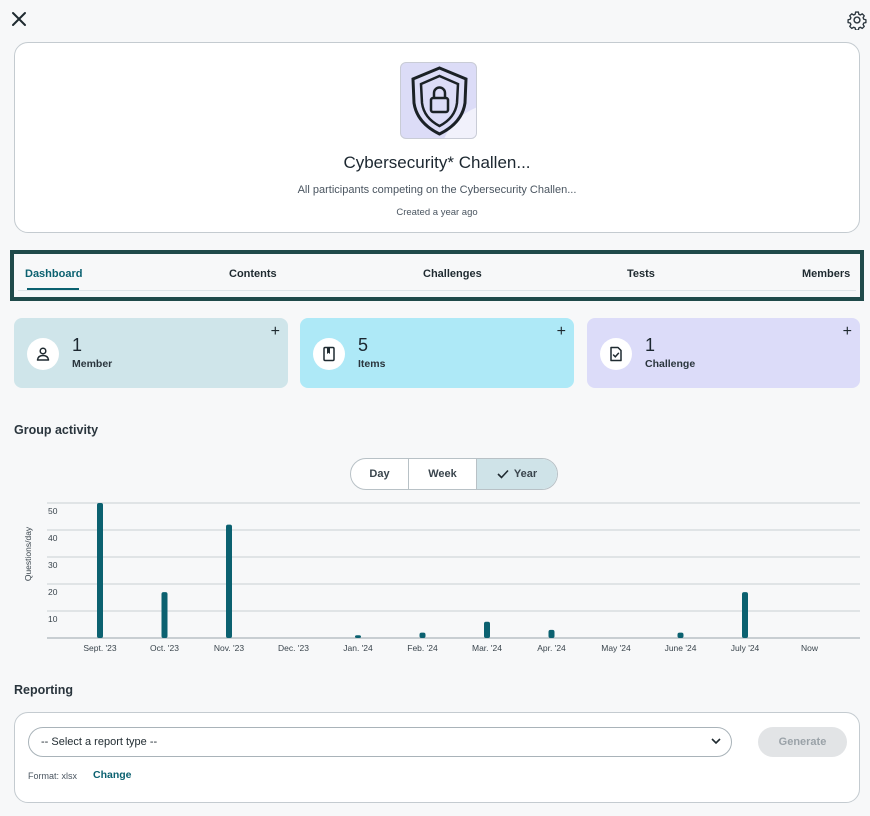 The height and width of the screenshot is (816, 870). Describe the element at coordinates (293, 648) in the screenshot. I see `x-tick-label: Dec. '23` at that location.